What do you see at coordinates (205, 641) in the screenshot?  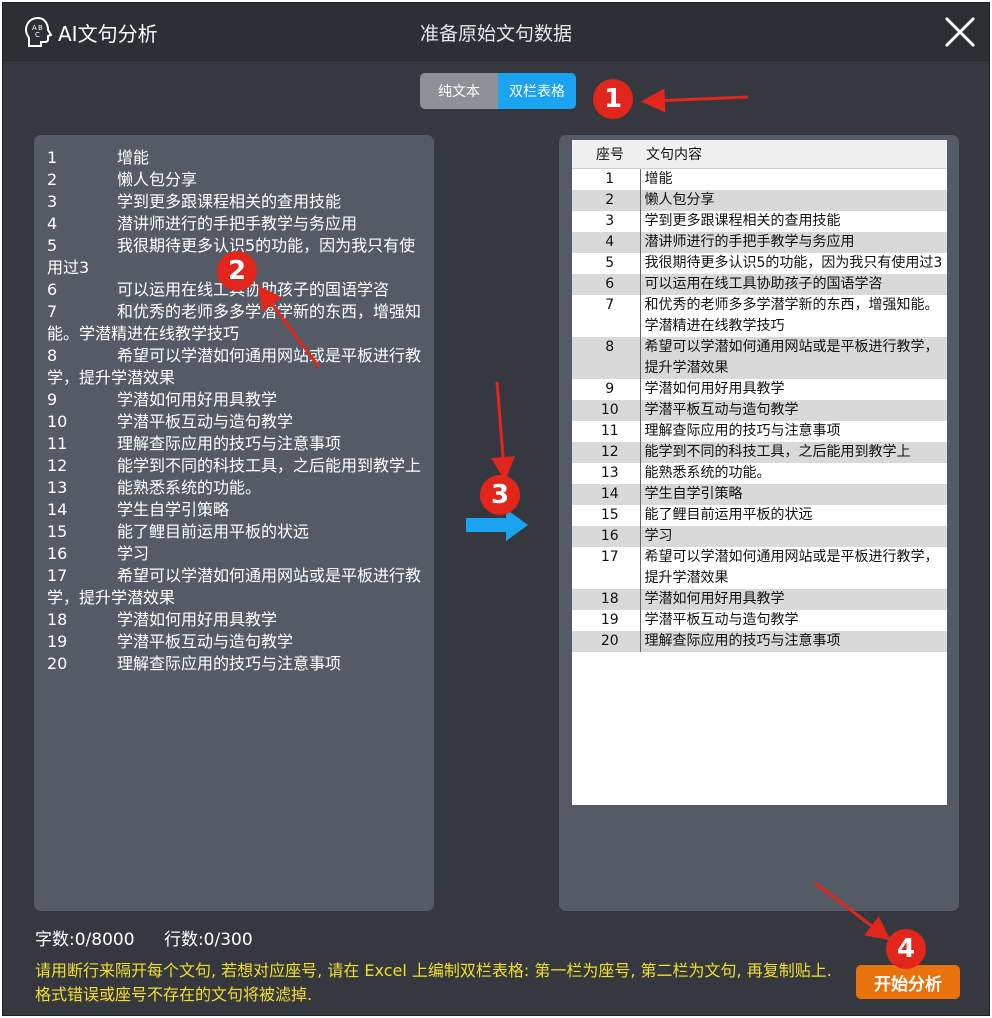 I see `line-text: 学潜平板互动与造句教学` at bounding box center [205, 641].